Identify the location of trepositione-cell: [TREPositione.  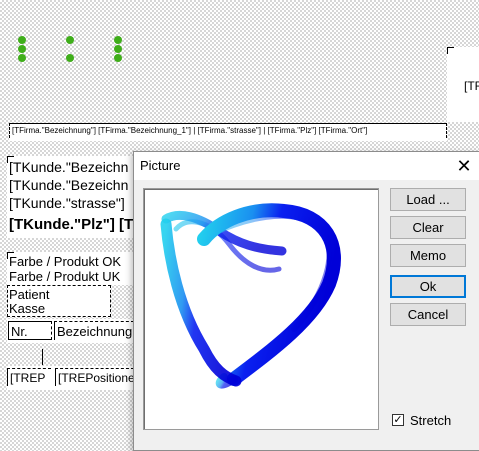
(95, 377).